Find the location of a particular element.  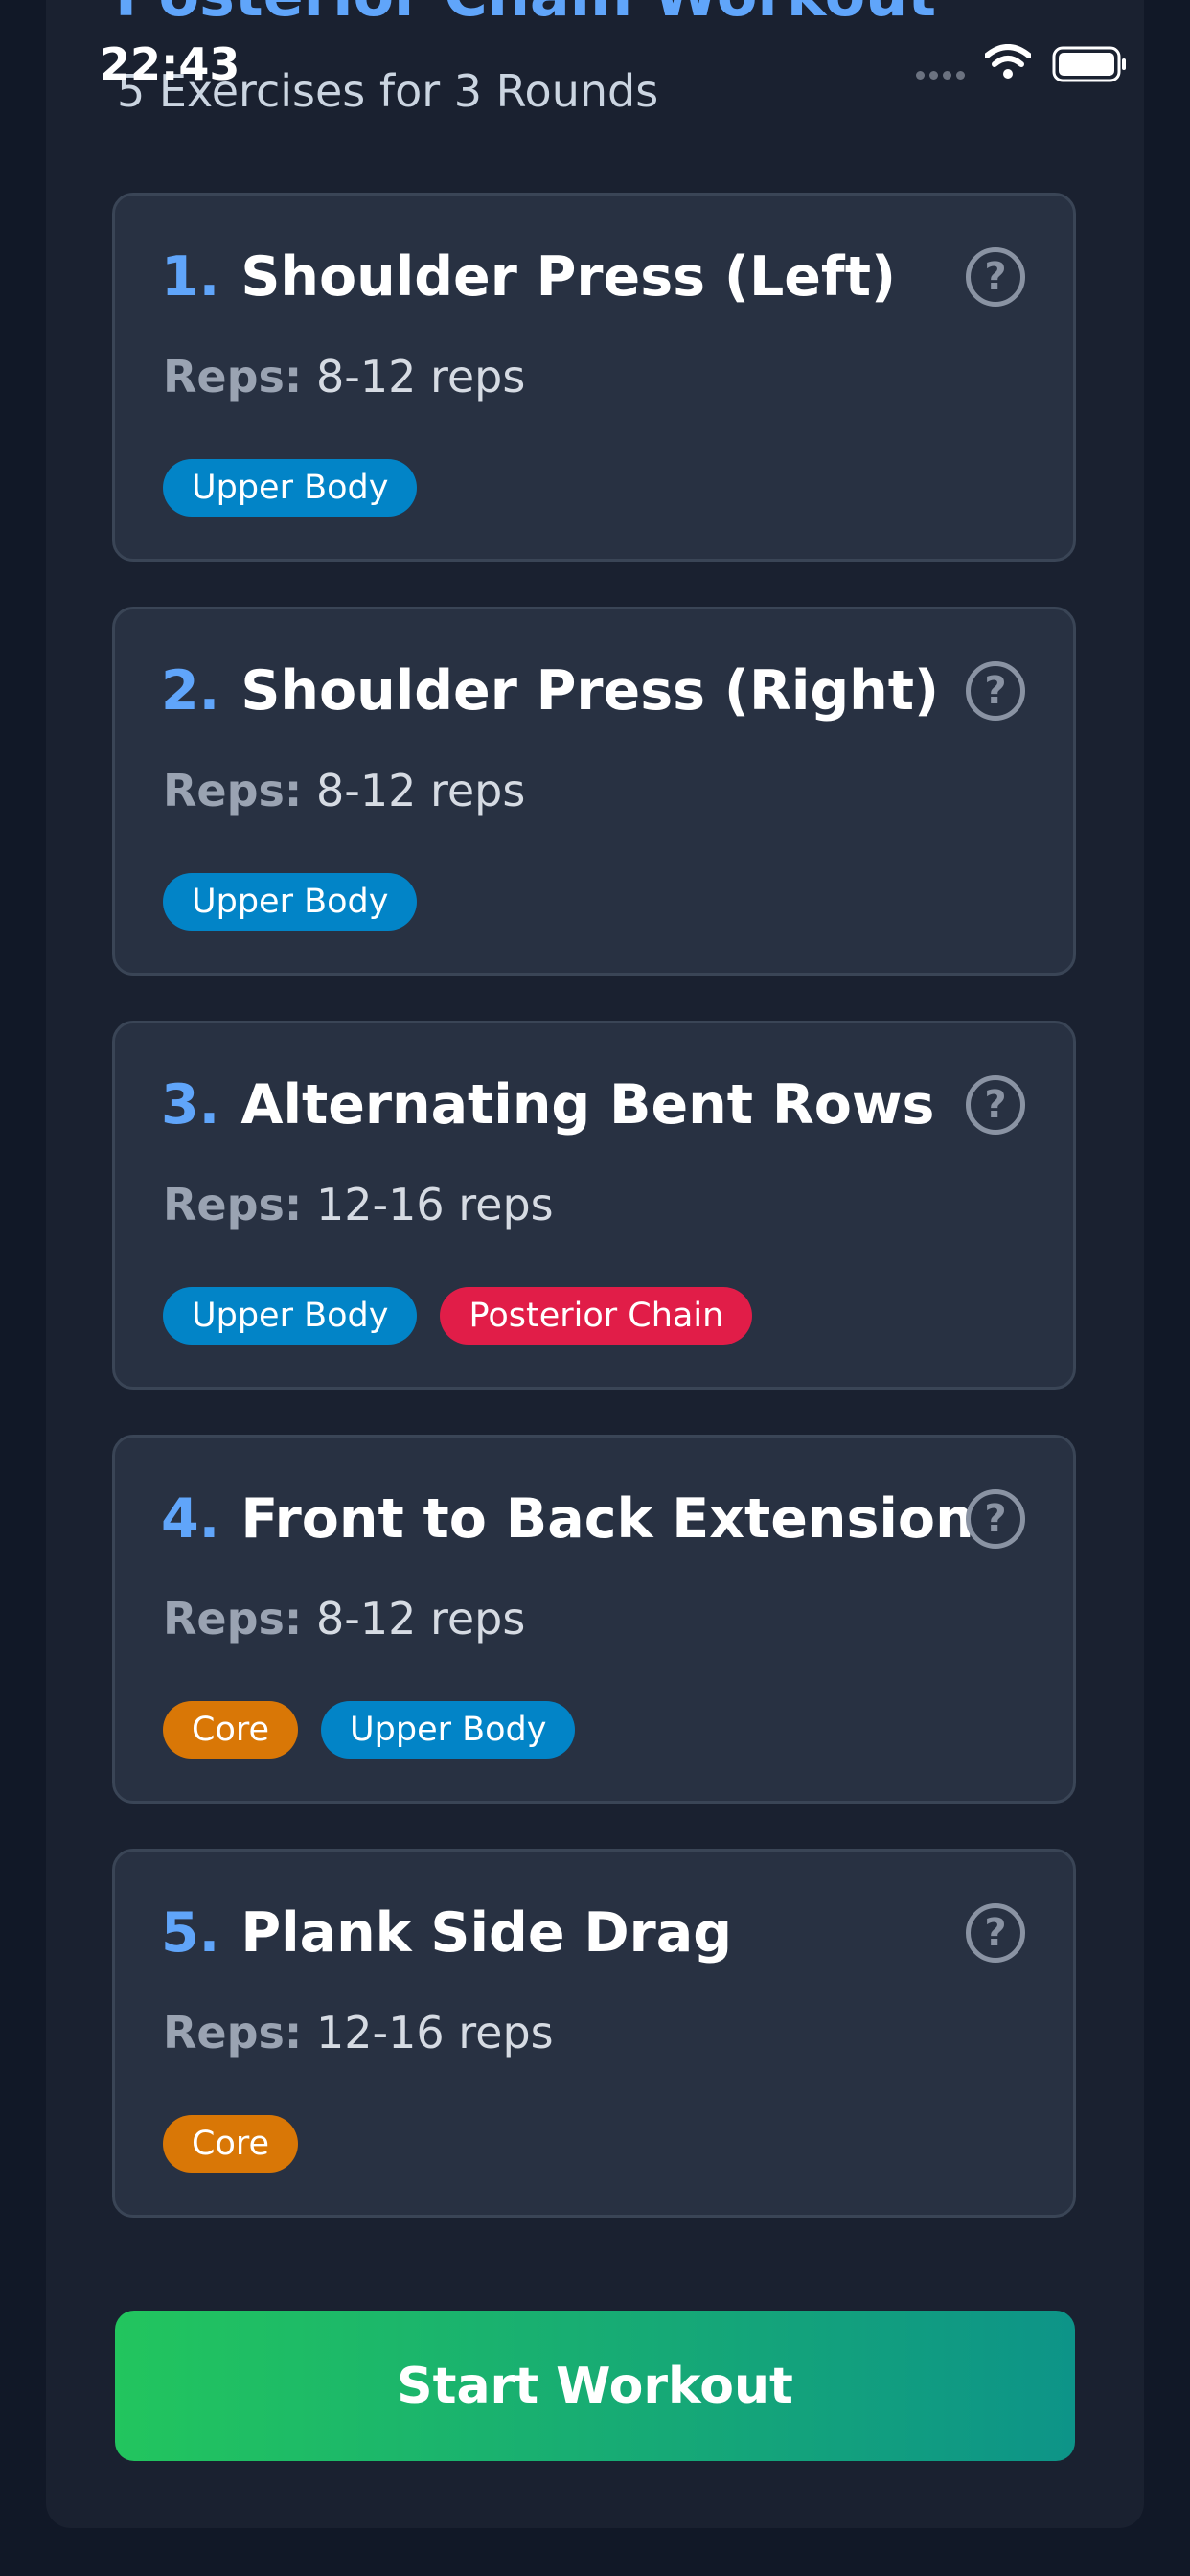

tag-badge: Posterior Chain is located at coordinates (596, 1316).